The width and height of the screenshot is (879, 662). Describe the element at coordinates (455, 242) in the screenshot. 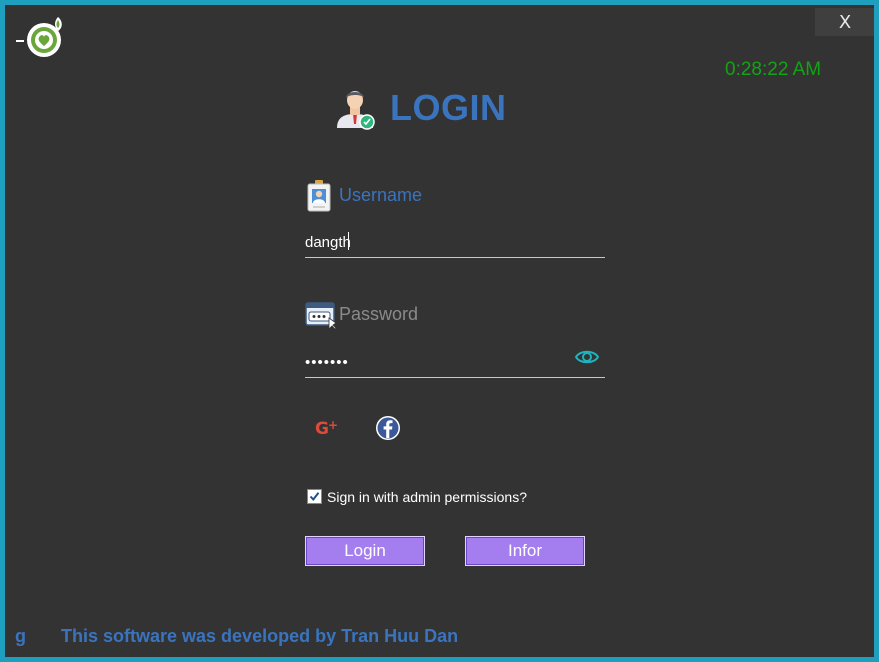

I see `username-input` at that location.